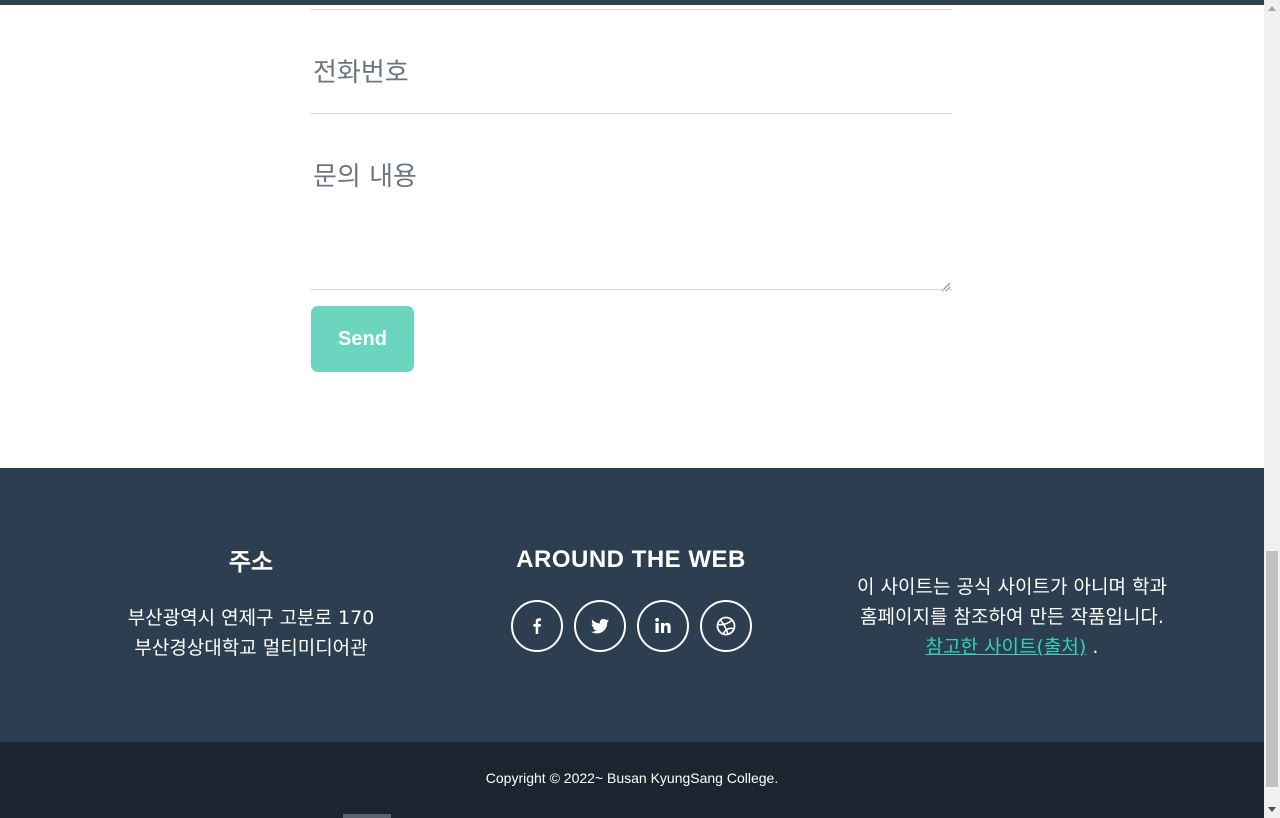 The image size is (1280, 818). I want to click on linkedin-icon, so click(663, 625).